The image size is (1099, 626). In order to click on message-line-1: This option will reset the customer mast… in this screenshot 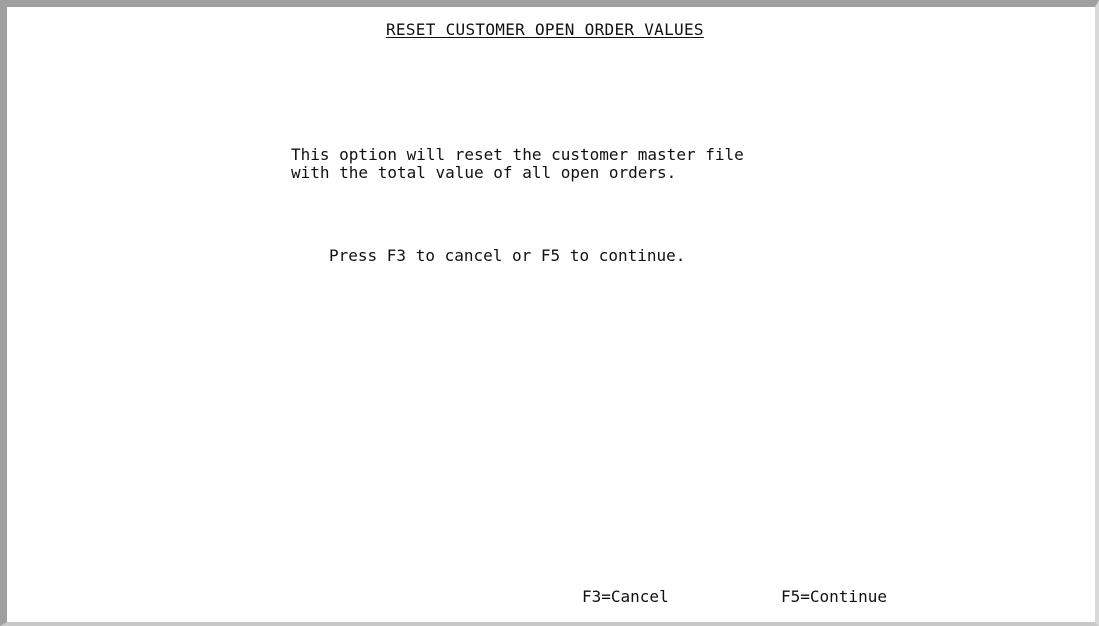, I will do `click(517, 154)`.